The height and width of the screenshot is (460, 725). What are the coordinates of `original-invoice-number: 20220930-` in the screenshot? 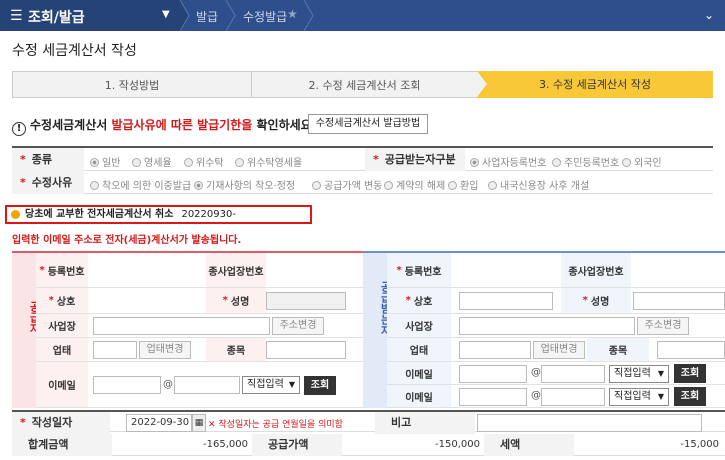 It's located at (208, 214).